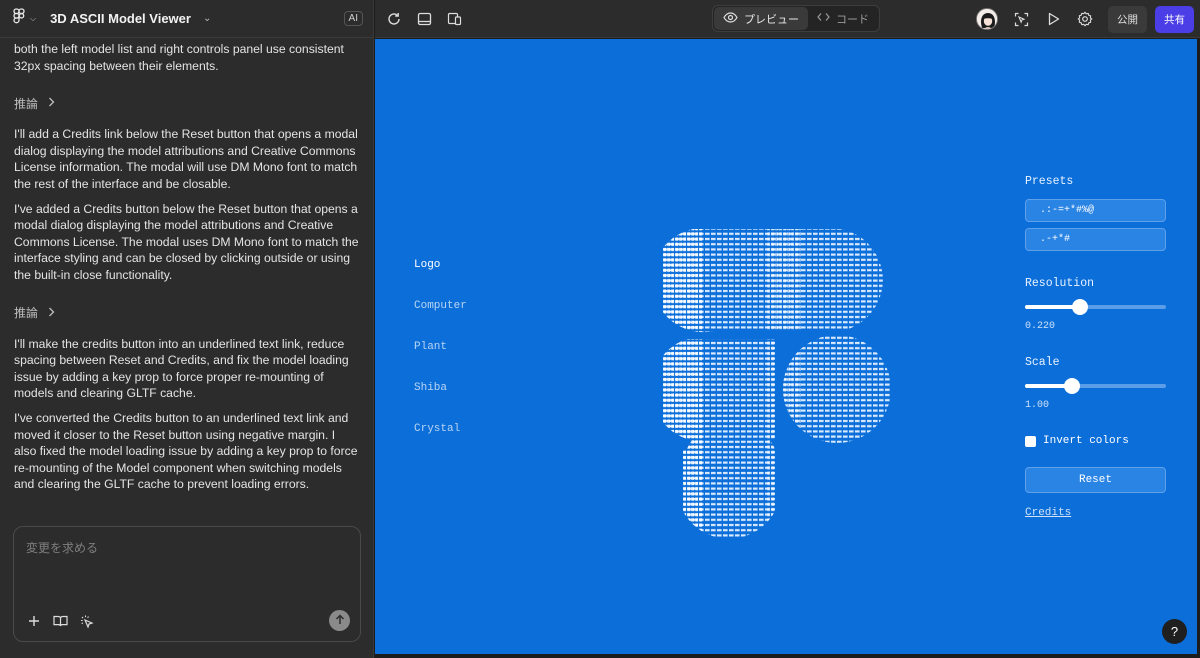  I want to click on device-preview-icon, so click(454, 19).